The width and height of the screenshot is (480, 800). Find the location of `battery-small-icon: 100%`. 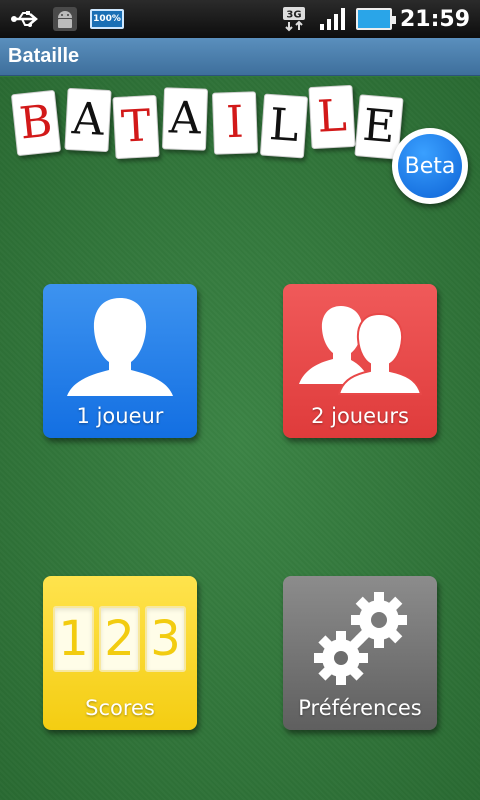

battery-small-icon: 100% is located at coordinates (107, 19).